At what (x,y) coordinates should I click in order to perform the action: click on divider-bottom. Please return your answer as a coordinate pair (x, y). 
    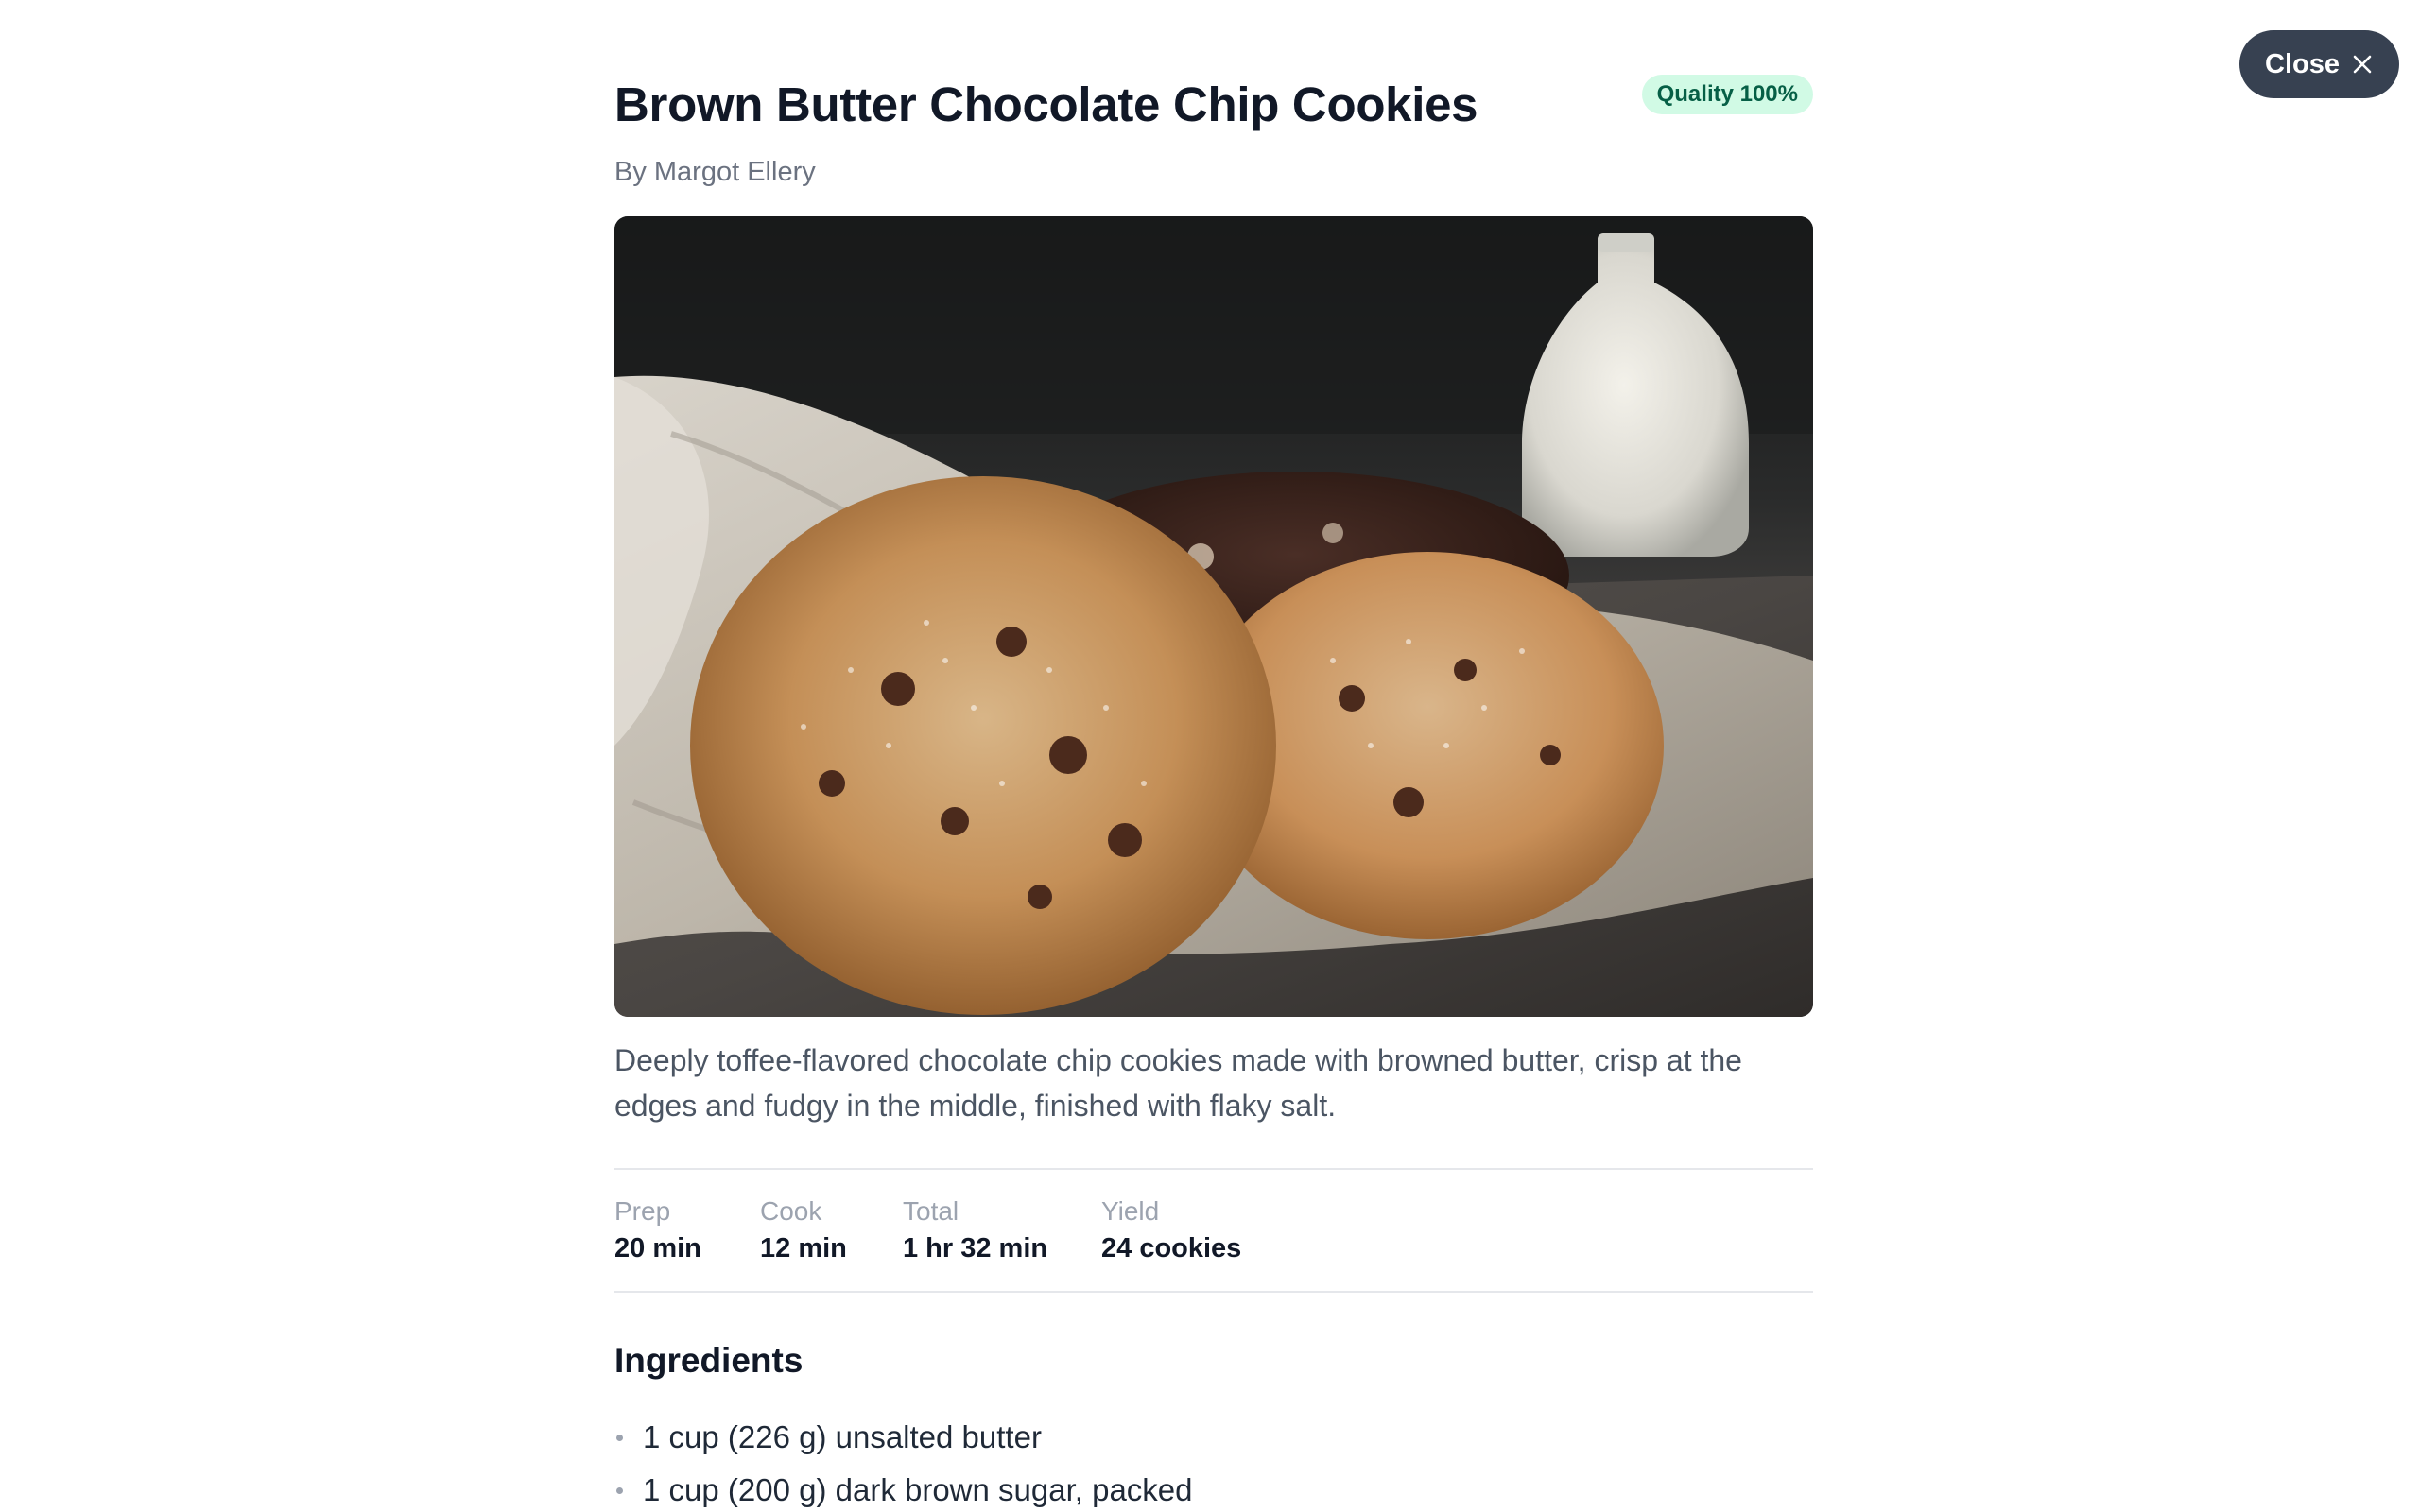
    Looking at the image, I should click on (1213, 1292).